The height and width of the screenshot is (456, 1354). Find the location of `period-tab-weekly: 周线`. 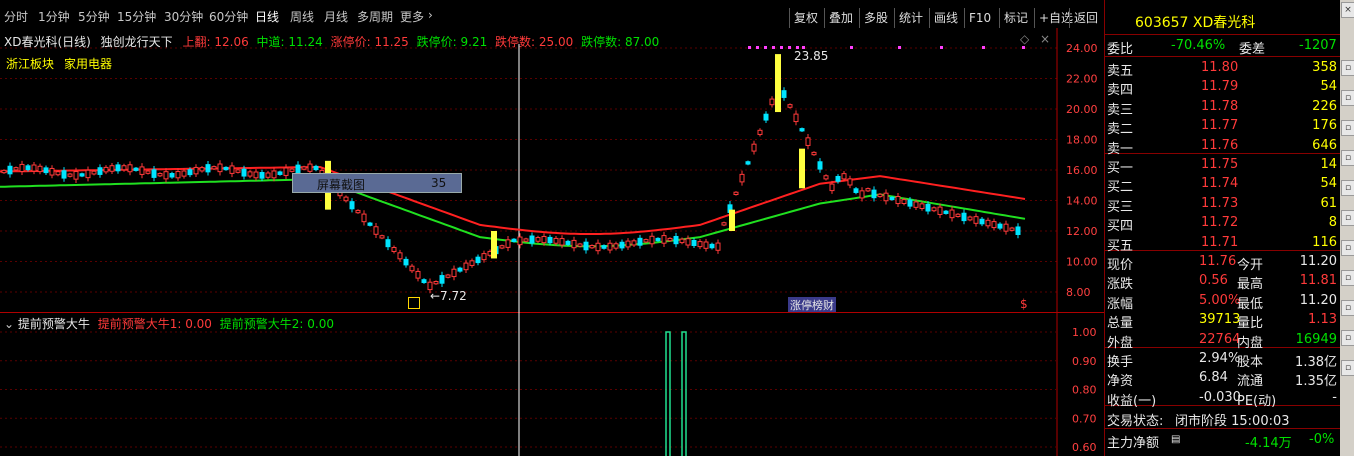

period-tab-weekly: 周线 is located at coordinates (302, 16).